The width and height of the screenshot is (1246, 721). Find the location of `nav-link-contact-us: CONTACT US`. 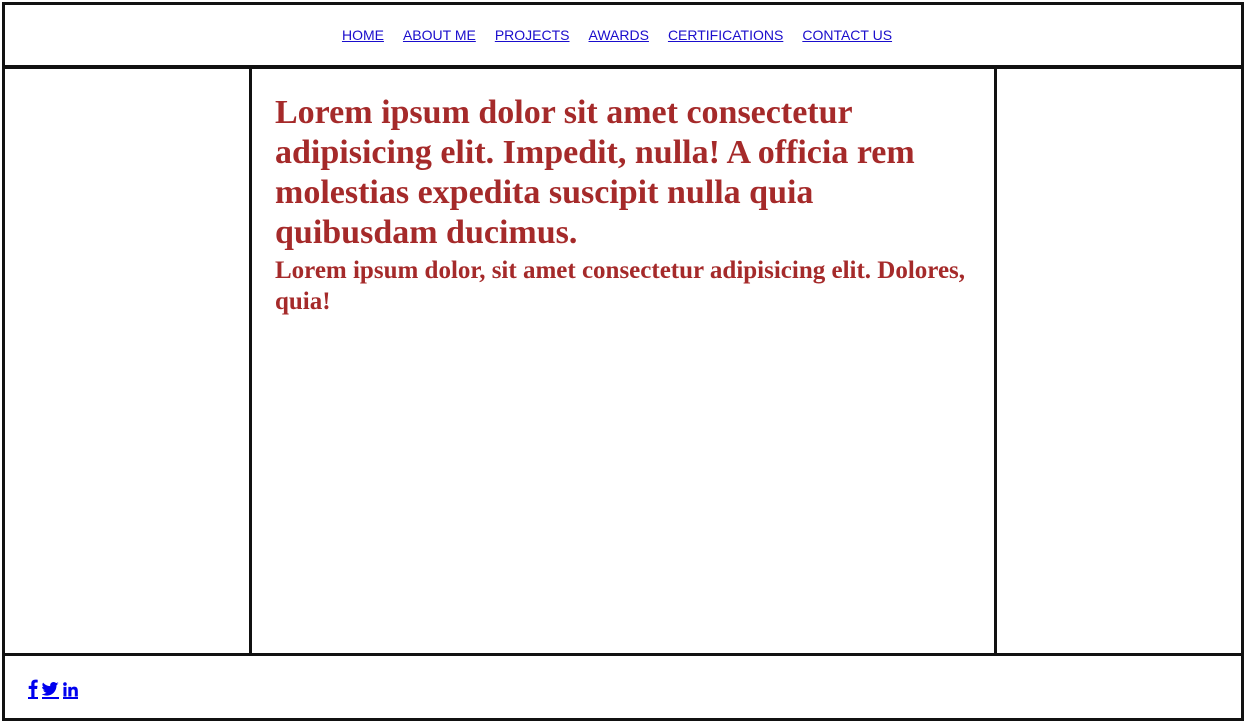

nav-link-contact-us: CONTACT US is located at coordinates (847, 35).